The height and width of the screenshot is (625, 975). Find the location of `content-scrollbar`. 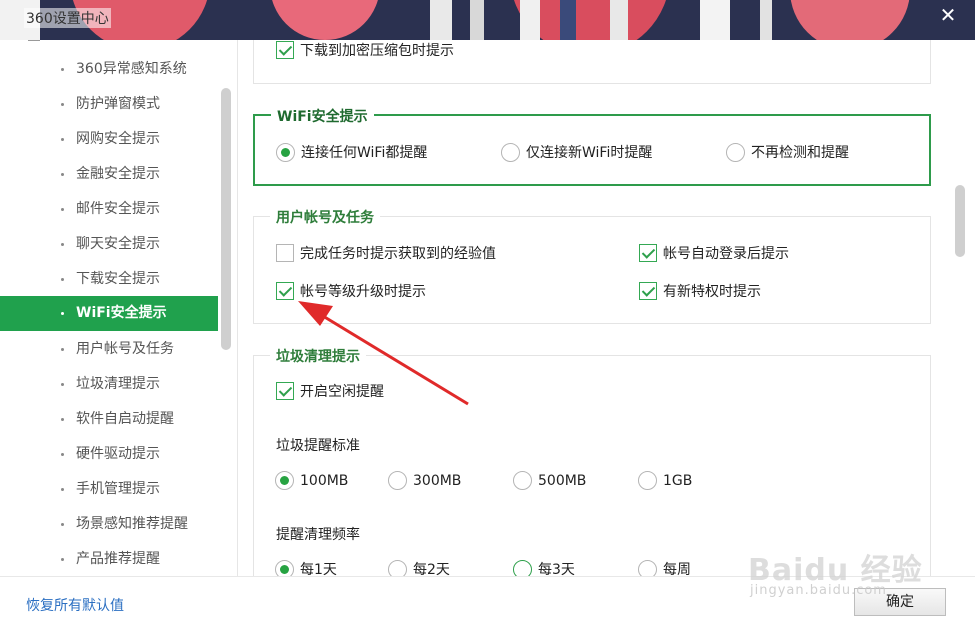

content-scrollbar is located at coordinates (960, 221).